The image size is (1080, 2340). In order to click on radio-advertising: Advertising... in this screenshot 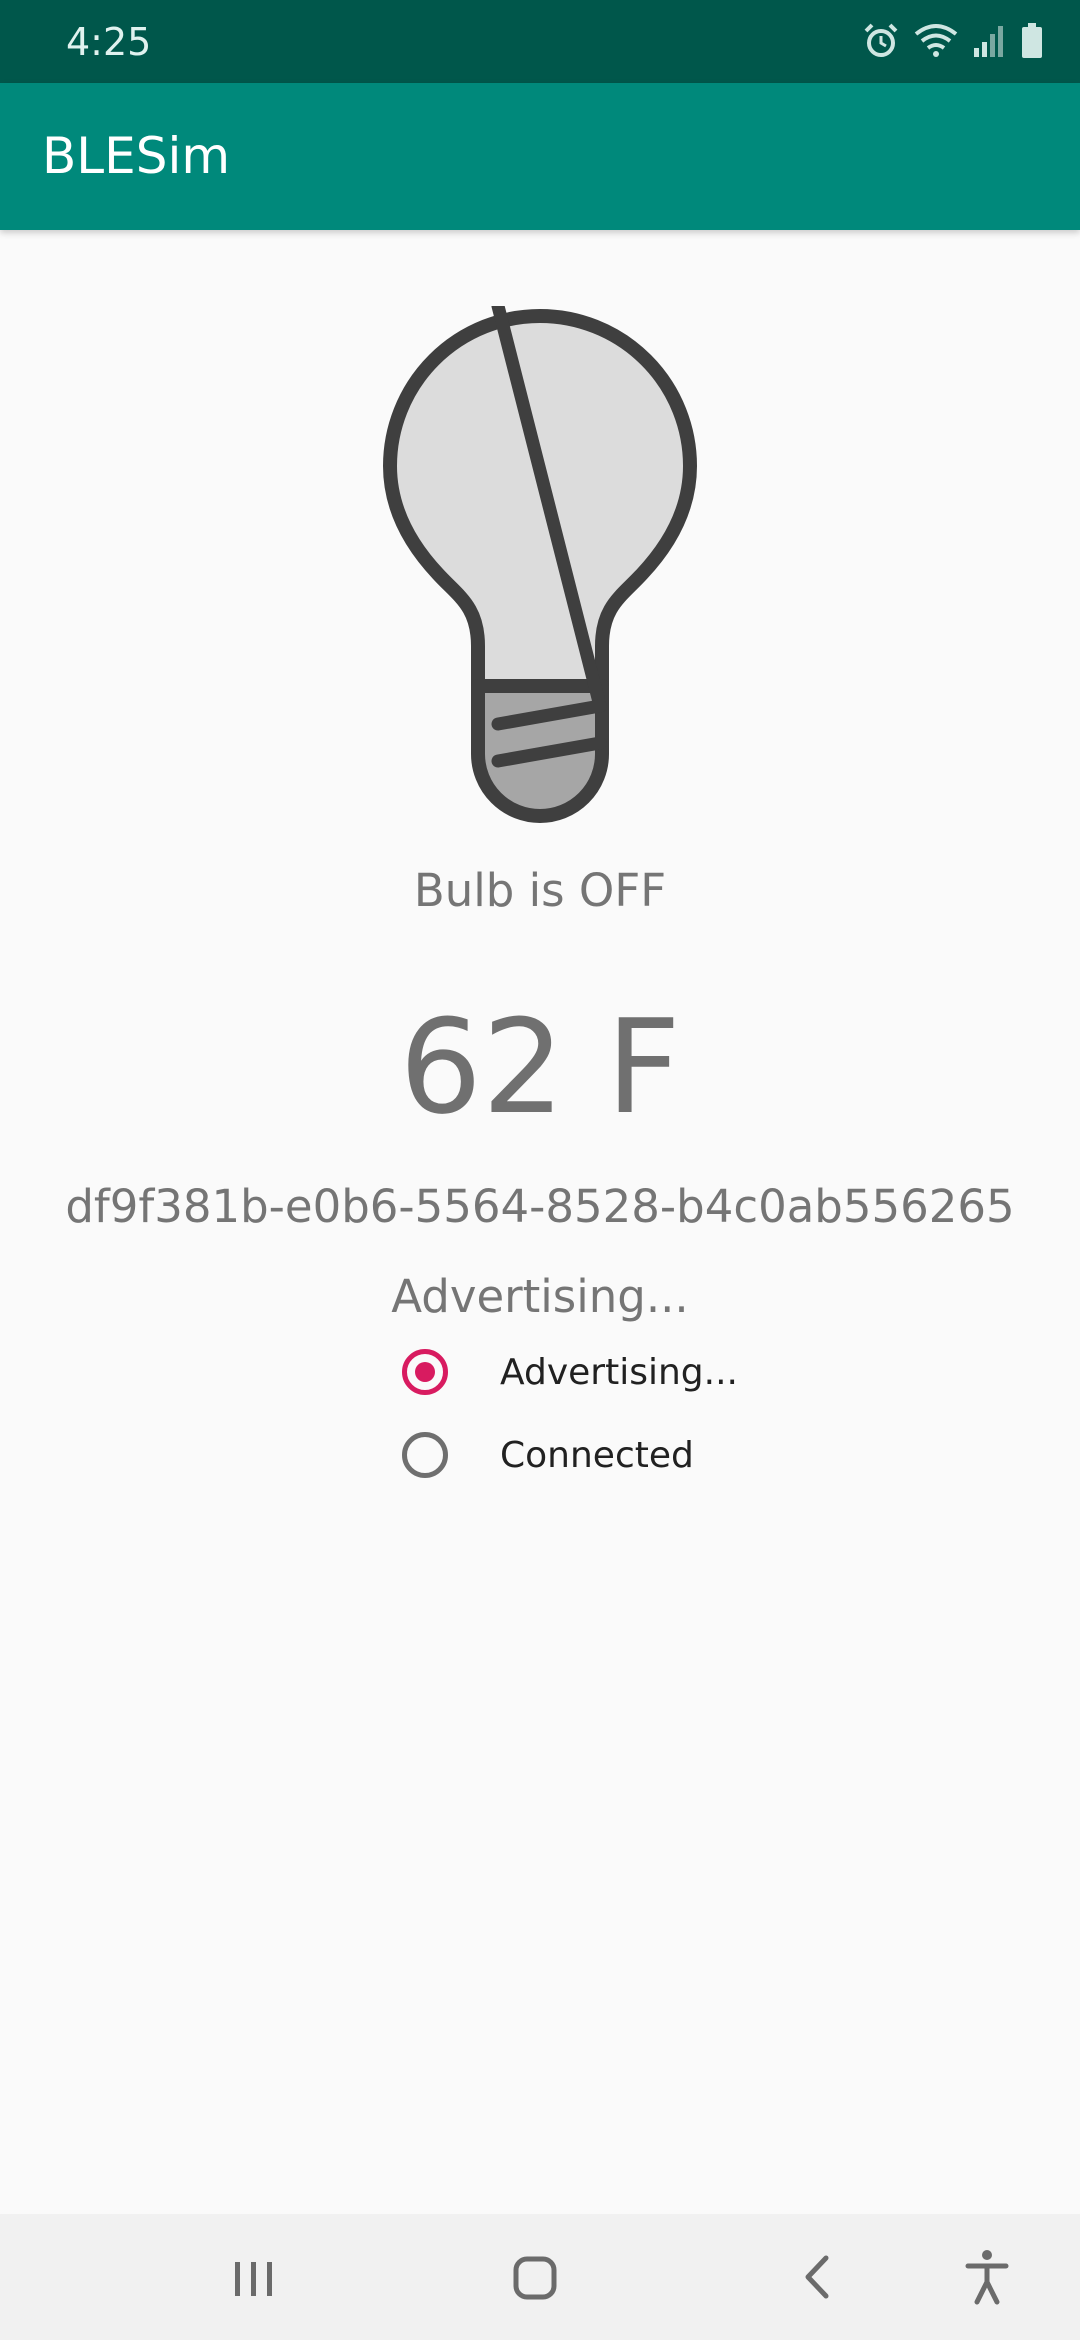, I will do `click(570, 1372)`.